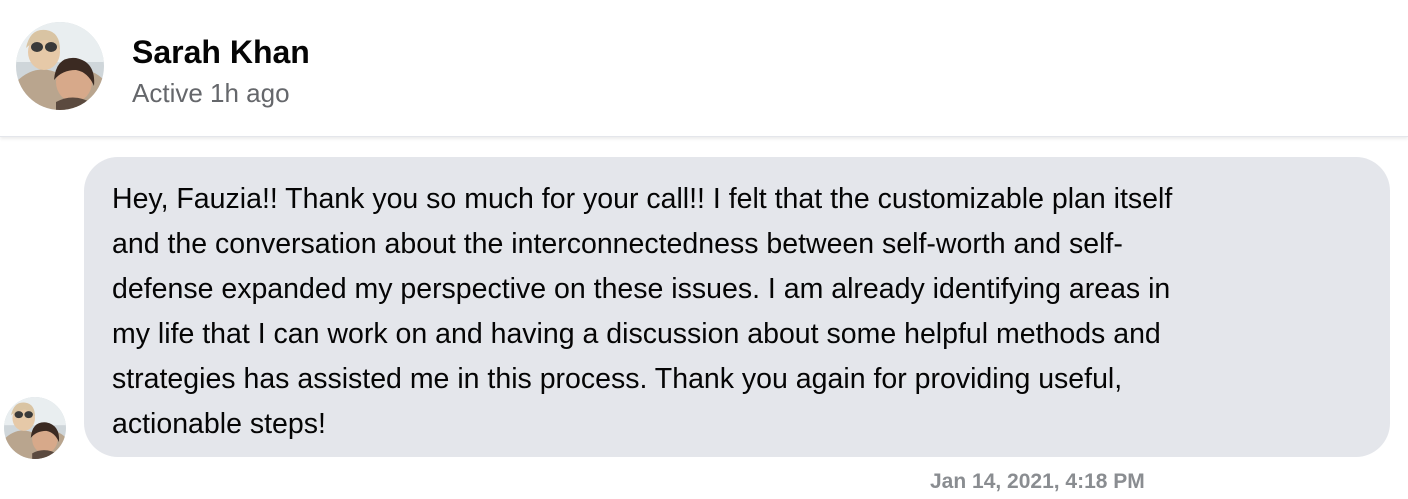 The width and height of the screenshot is (1408, 499). I want to click on message-timestamp: Jan 14, 2021, 4:18 PM, so click(1037, 481).